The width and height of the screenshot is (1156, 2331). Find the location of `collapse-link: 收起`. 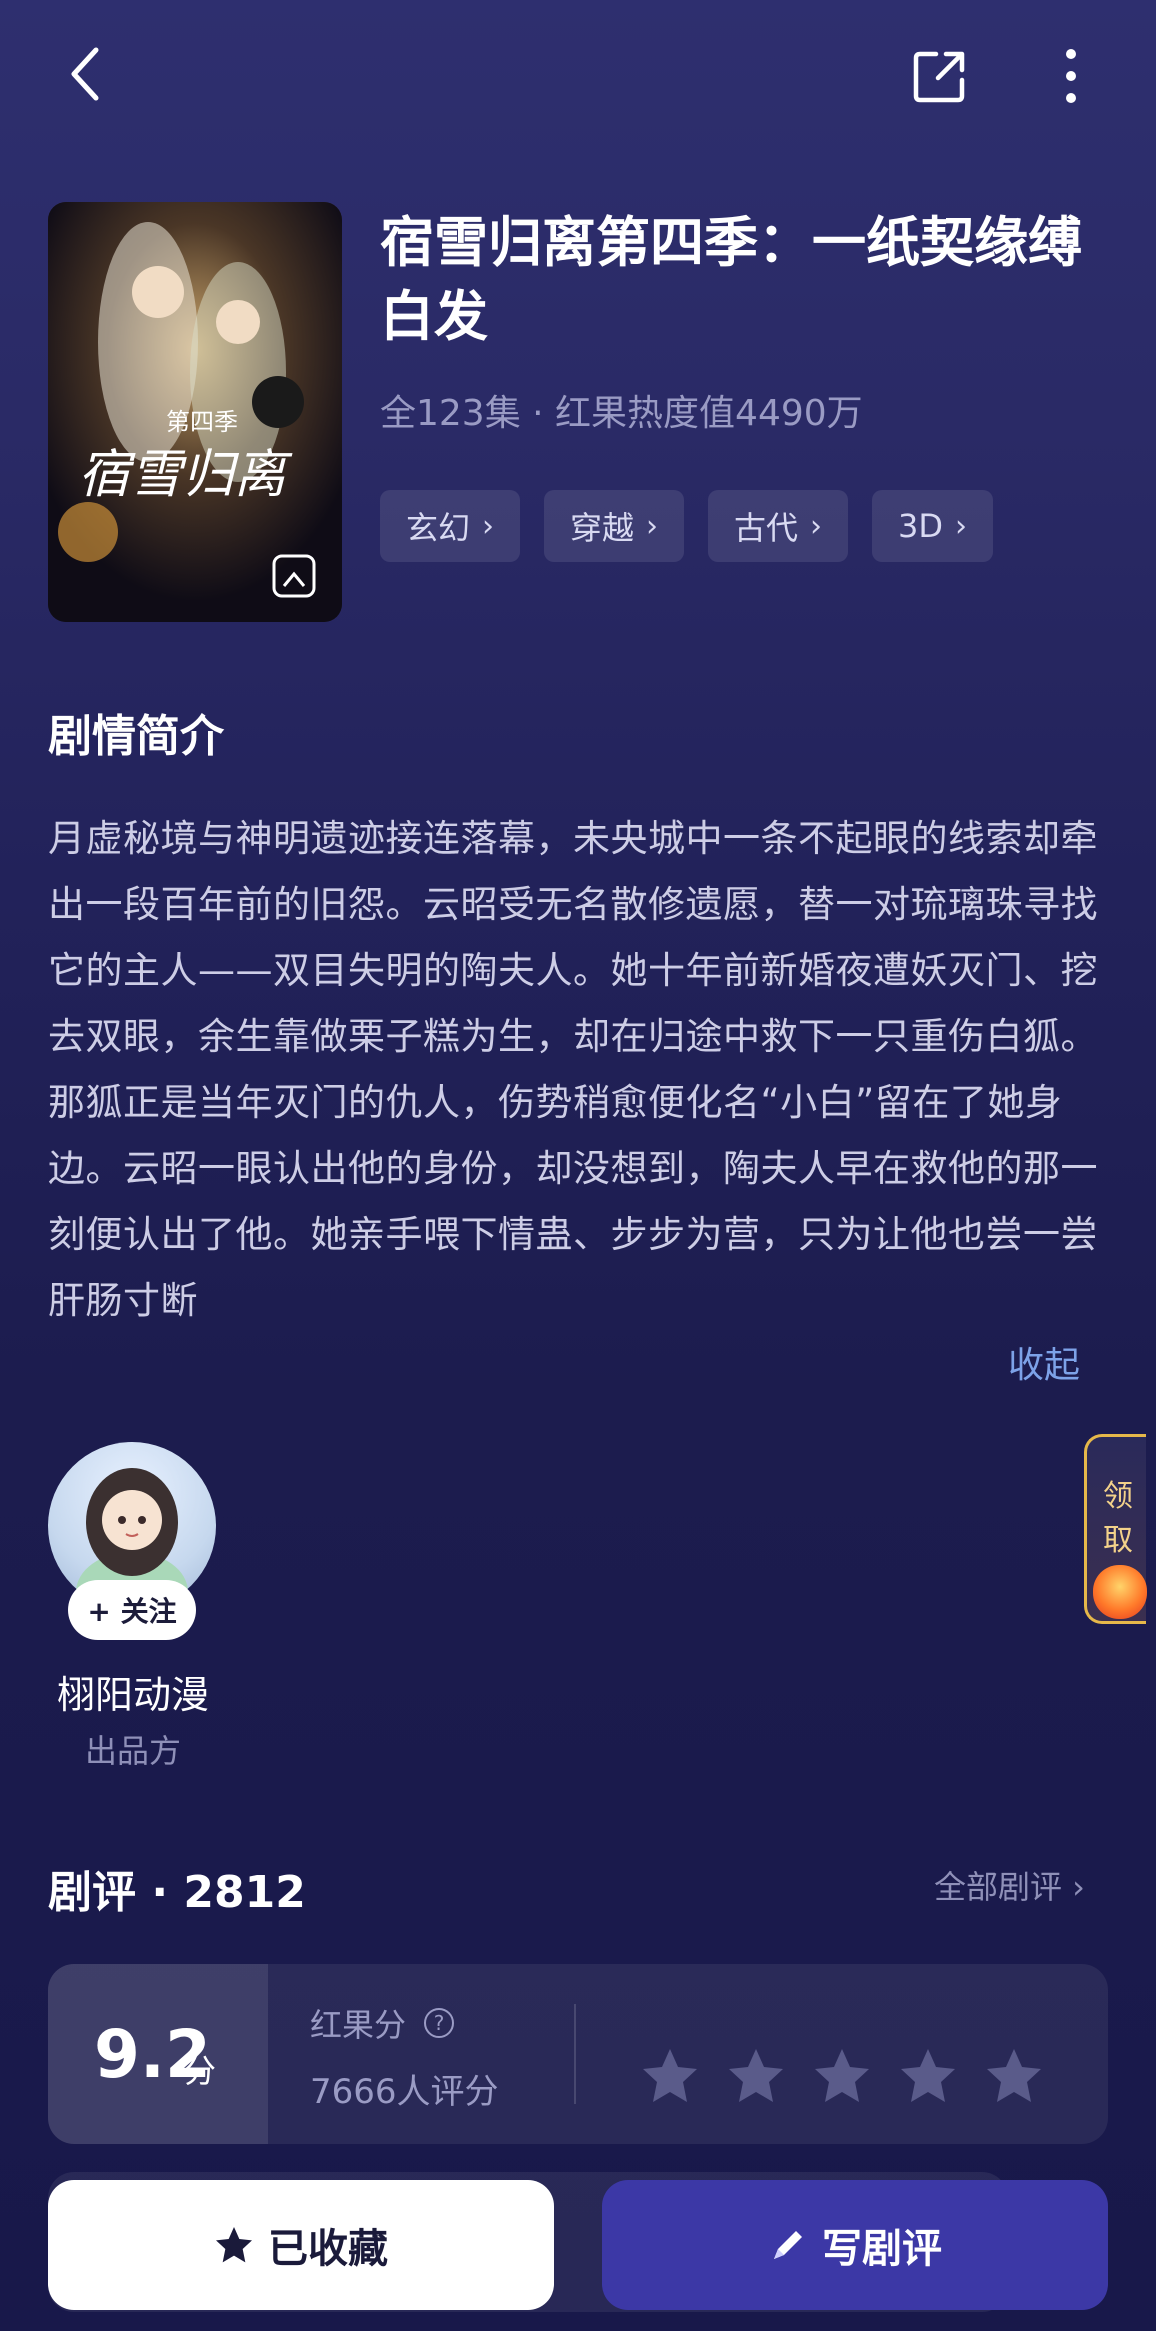

collapse-link: 收起 is located at coordinates (1044, 1362).